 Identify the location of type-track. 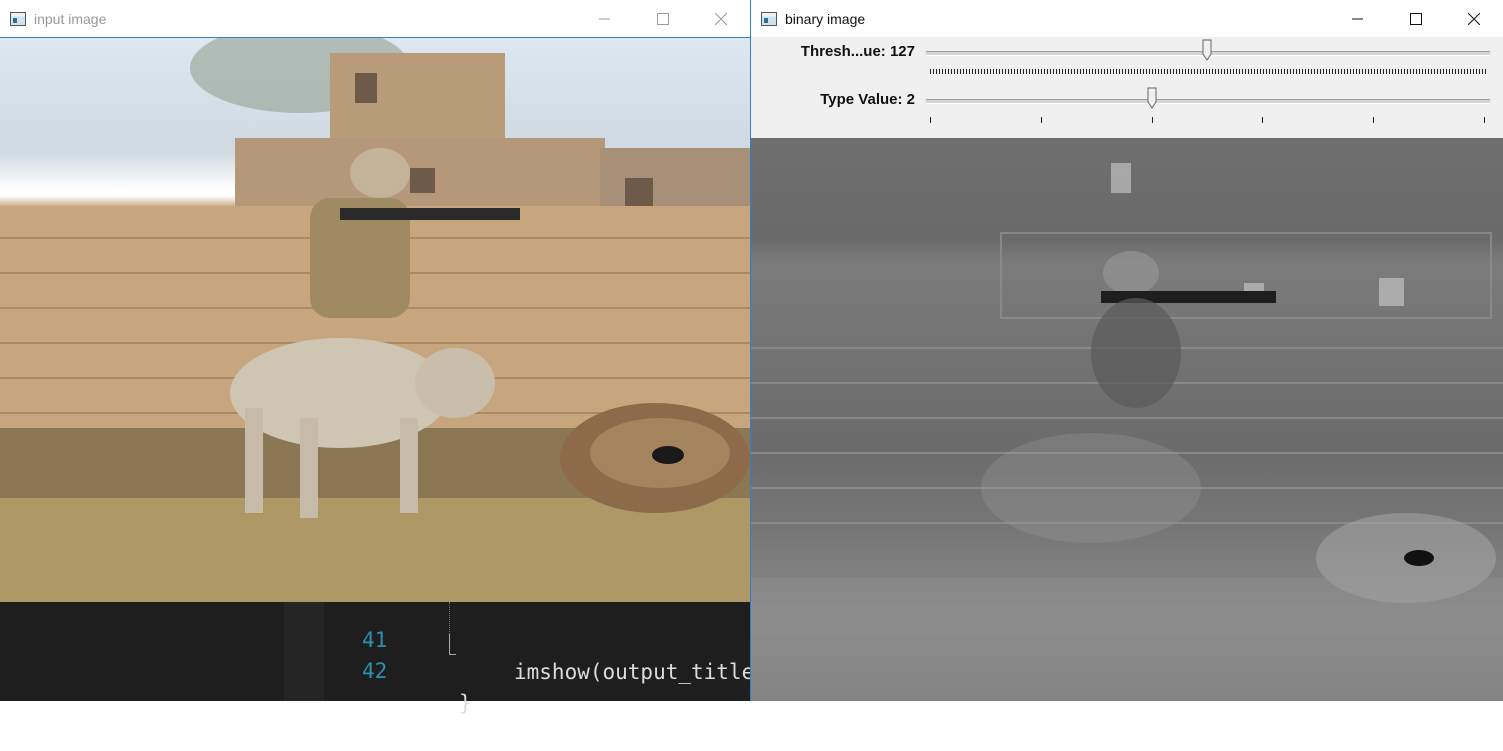
(1208, 101).